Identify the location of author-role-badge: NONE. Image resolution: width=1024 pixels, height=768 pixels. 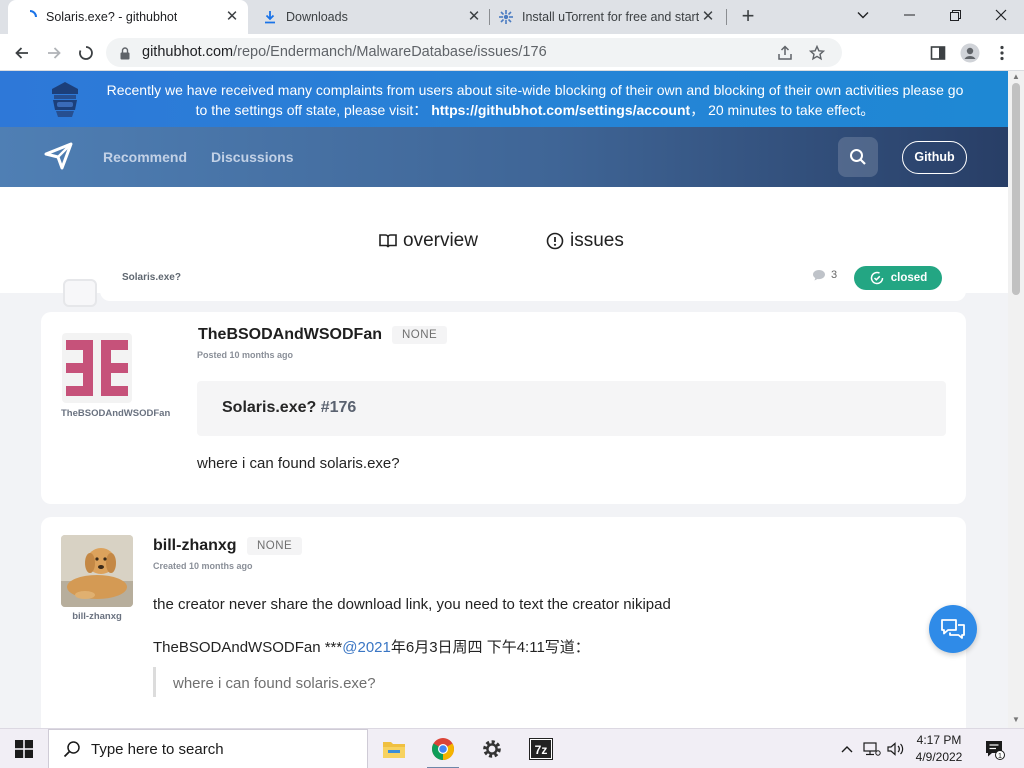
(420, 335).